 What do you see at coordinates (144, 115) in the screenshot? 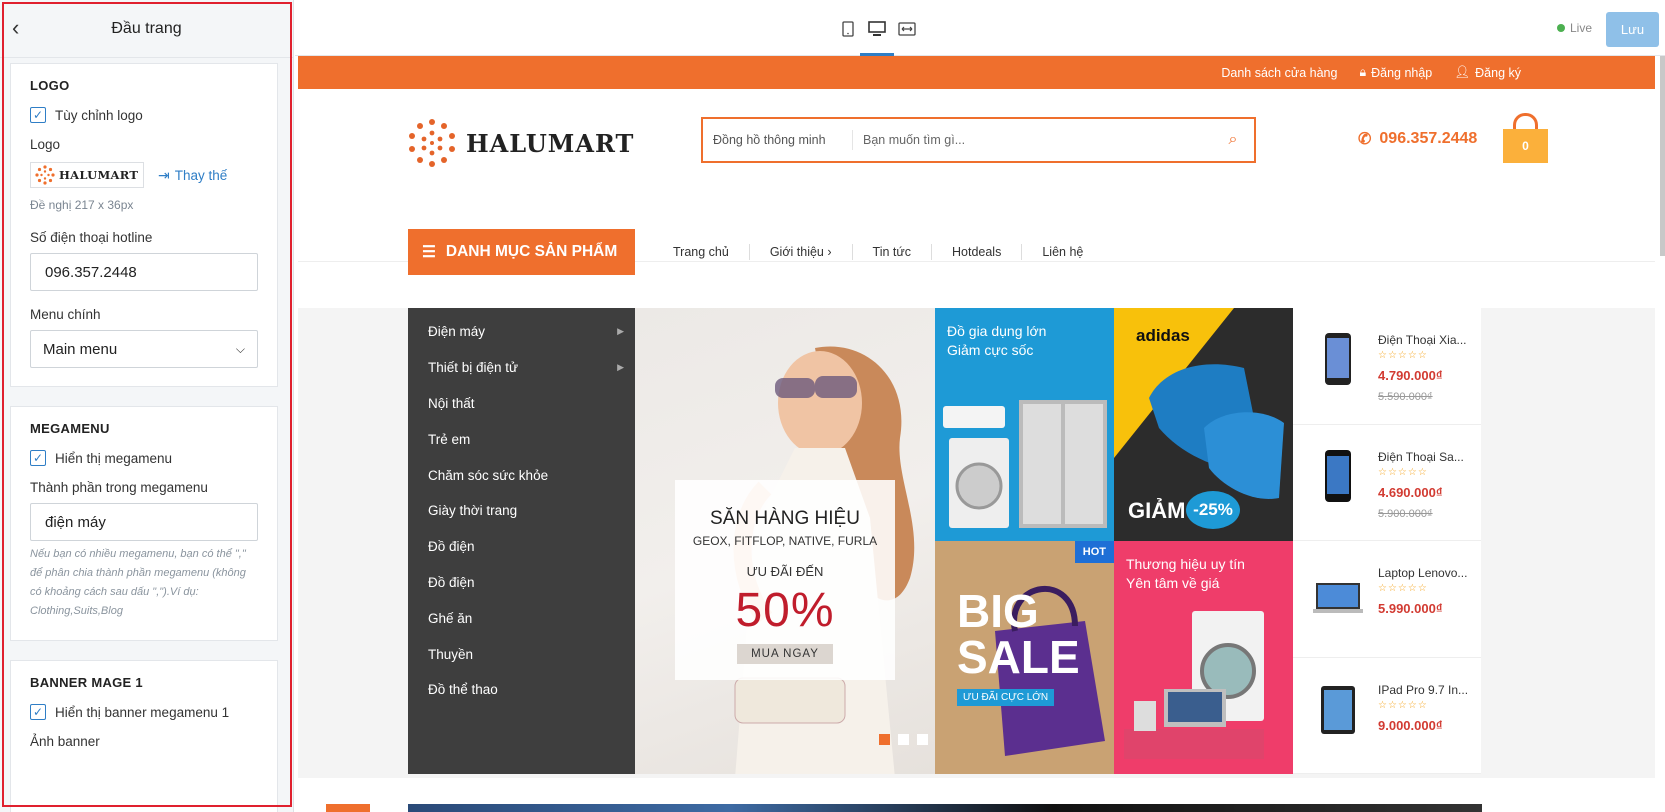
I see `custom-logo-checkbox: ✓ Tùy chỉnh logo` at bounding box center [144, 115].